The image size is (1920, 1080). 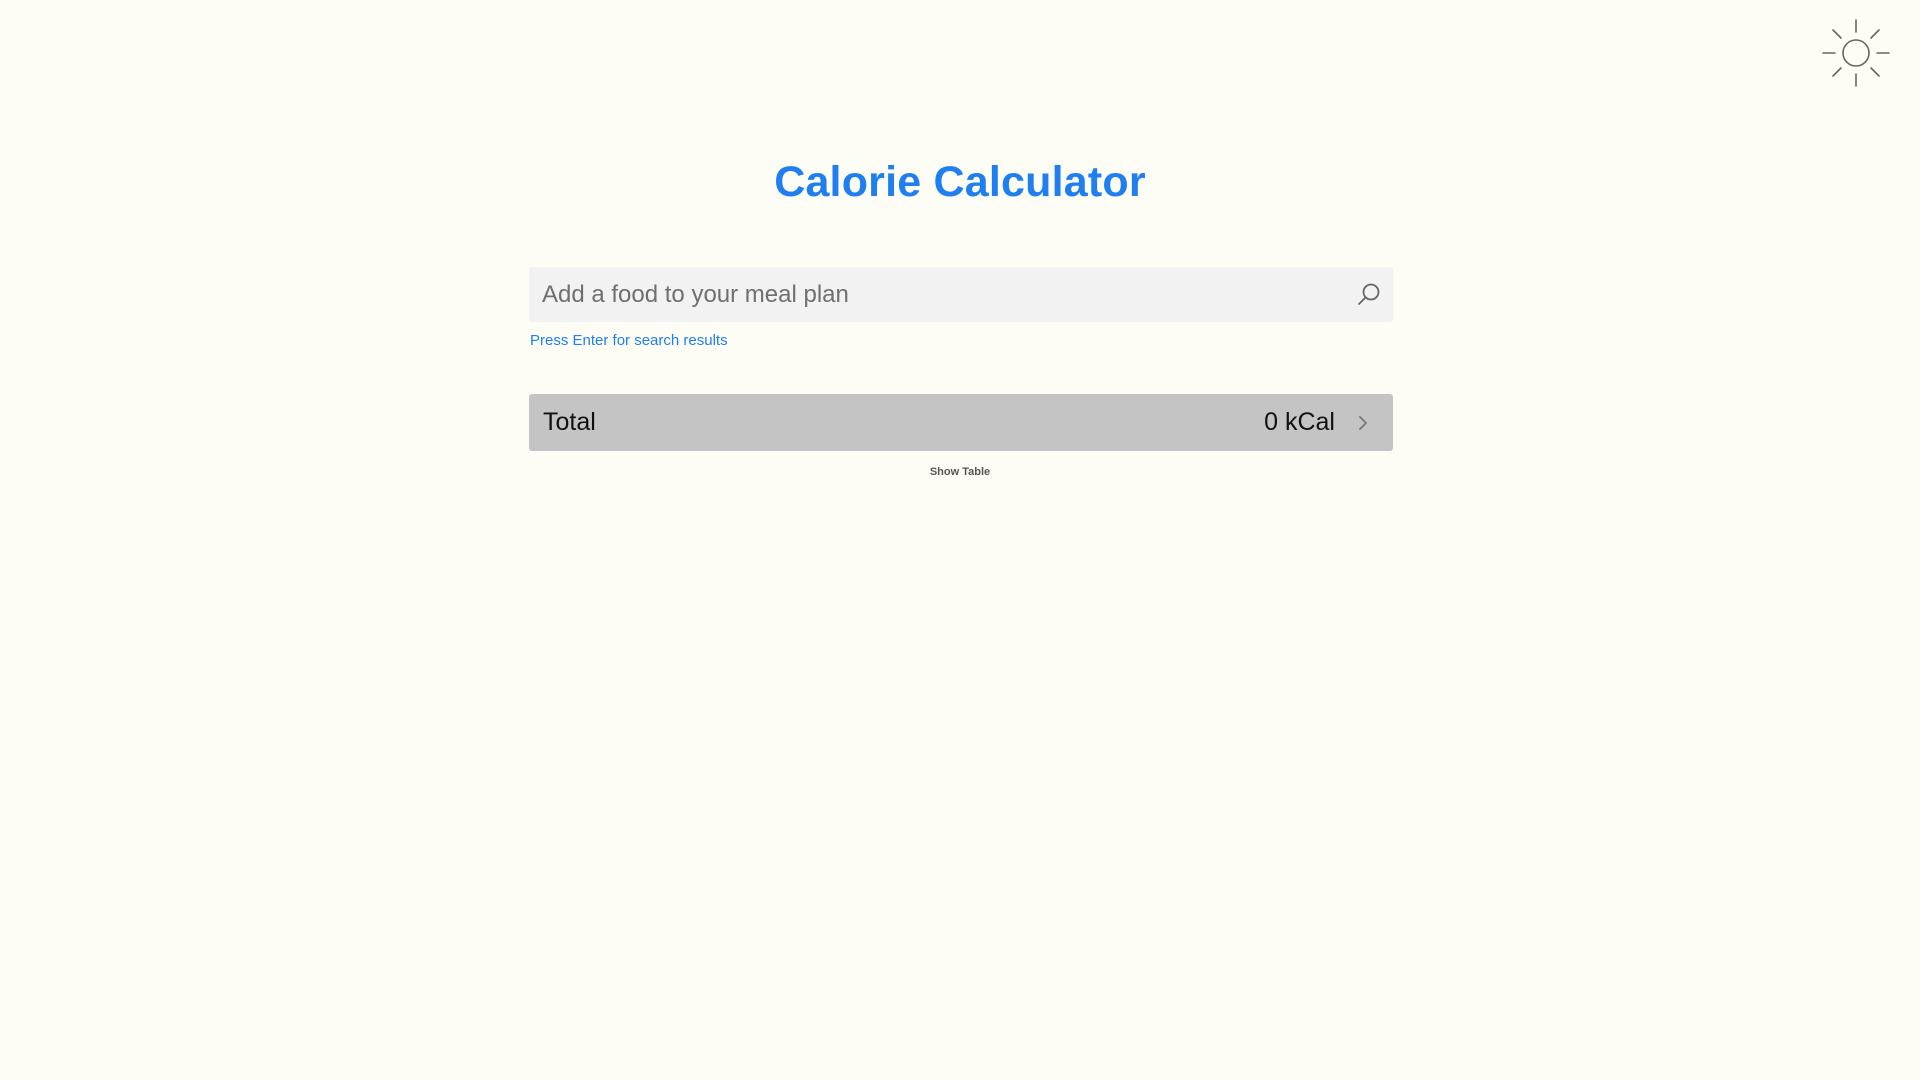 I want to click on show-table-button: Show Table, so click(x=960, y=472).